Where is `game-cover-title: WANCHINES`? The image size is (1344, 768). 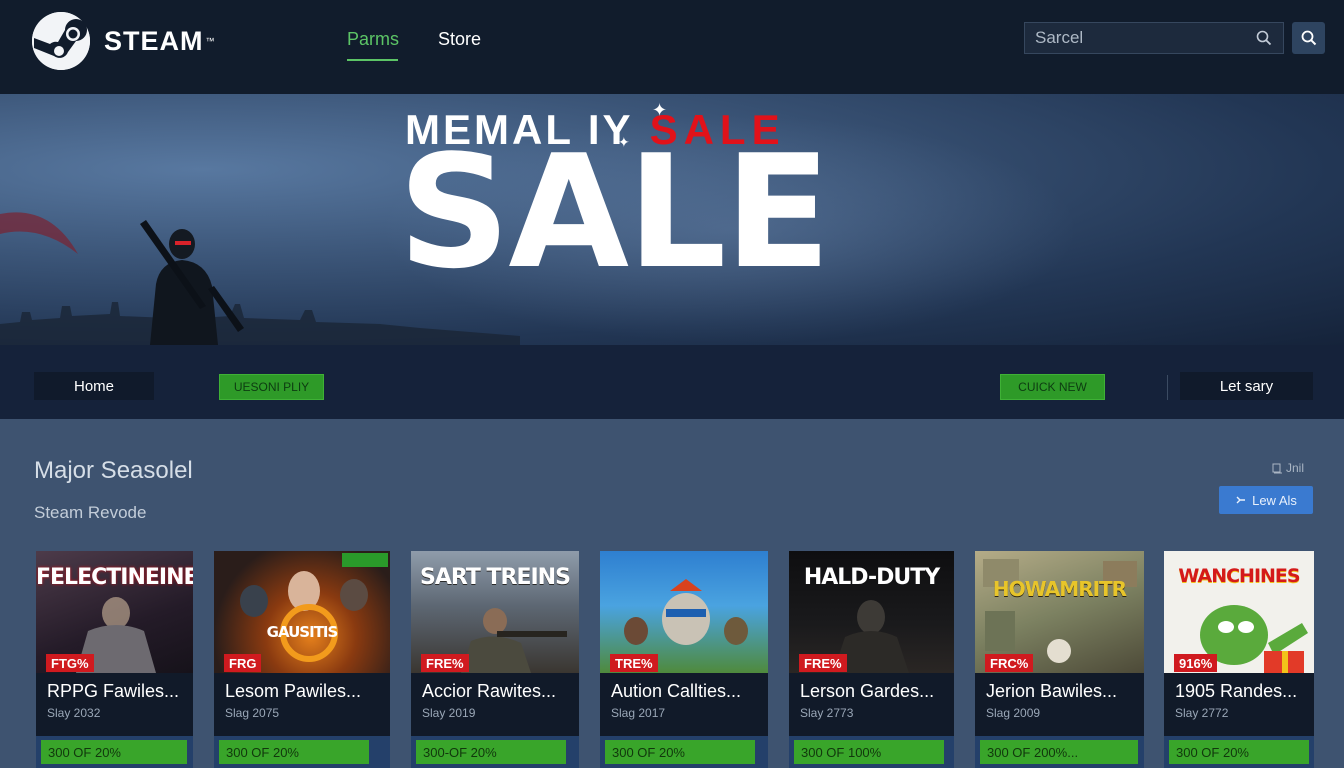 game-cover-title: WANCHINES is located at coordinates (1239, 576).